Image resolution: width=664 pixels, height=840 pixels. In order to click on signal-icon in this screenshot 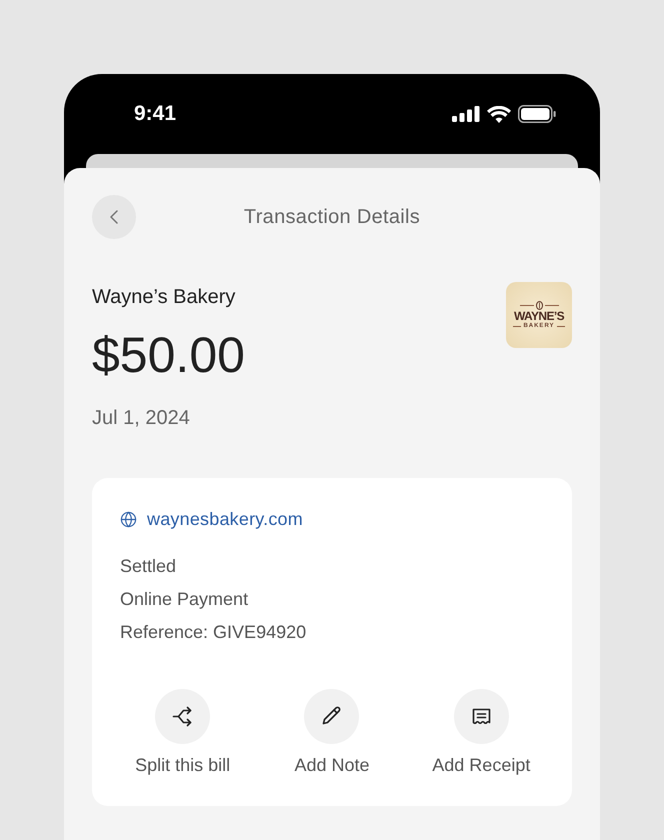, I will do `click(466, 114)`.